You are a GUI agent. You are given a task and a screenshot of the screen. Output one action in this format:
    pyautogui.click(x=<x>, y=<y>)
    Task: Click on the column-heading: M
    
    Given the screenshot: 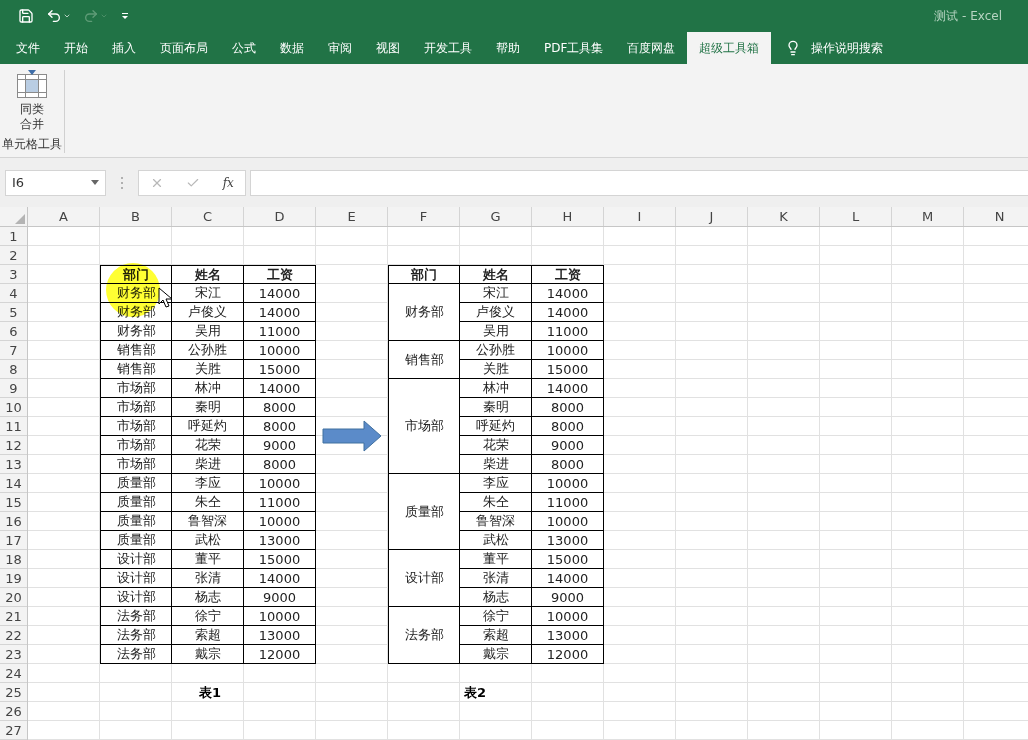 What is the action you would take?
    pyautogui.click(x=928, y=216)
    